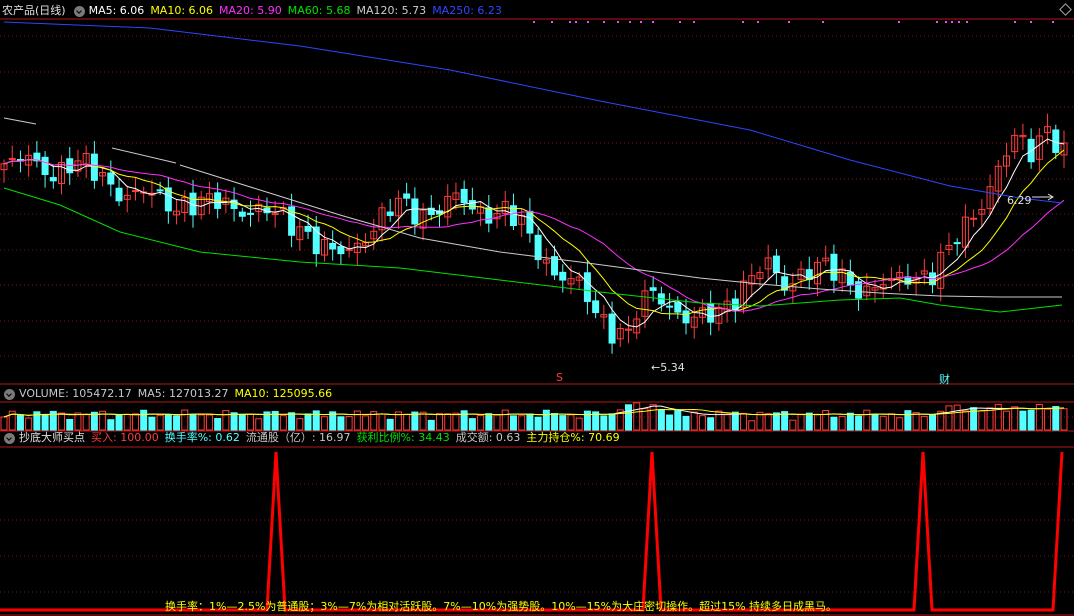  Describe the element at coordinates (144, 155) in the screenshot. I see `ma120-line-segment` at that location.